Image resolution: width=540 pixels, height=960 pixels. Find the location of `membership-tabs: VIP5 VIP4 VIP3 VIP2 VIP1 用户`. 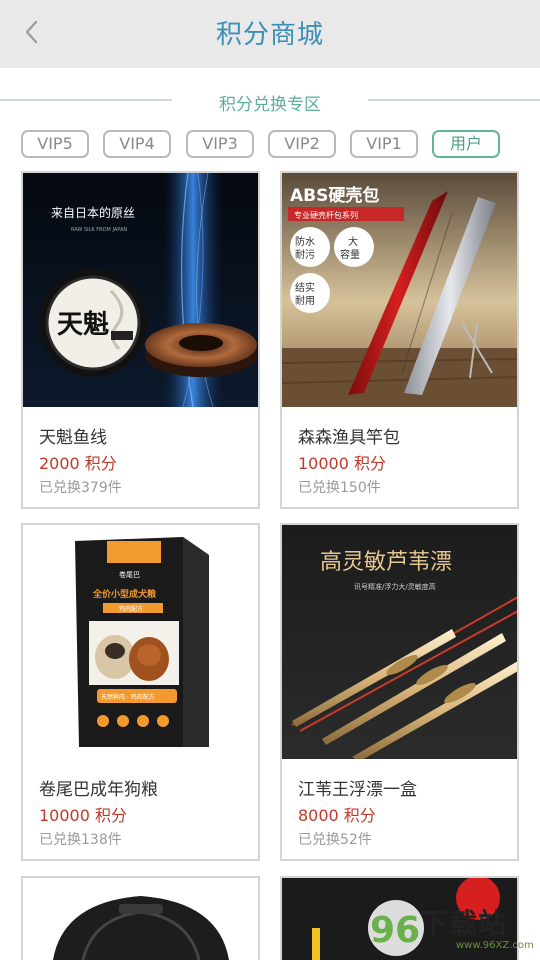

membership-tabs: VIP5 VIP4 VIP3 VIP2 VIP1 用户 is located at coordinates (270, 144).